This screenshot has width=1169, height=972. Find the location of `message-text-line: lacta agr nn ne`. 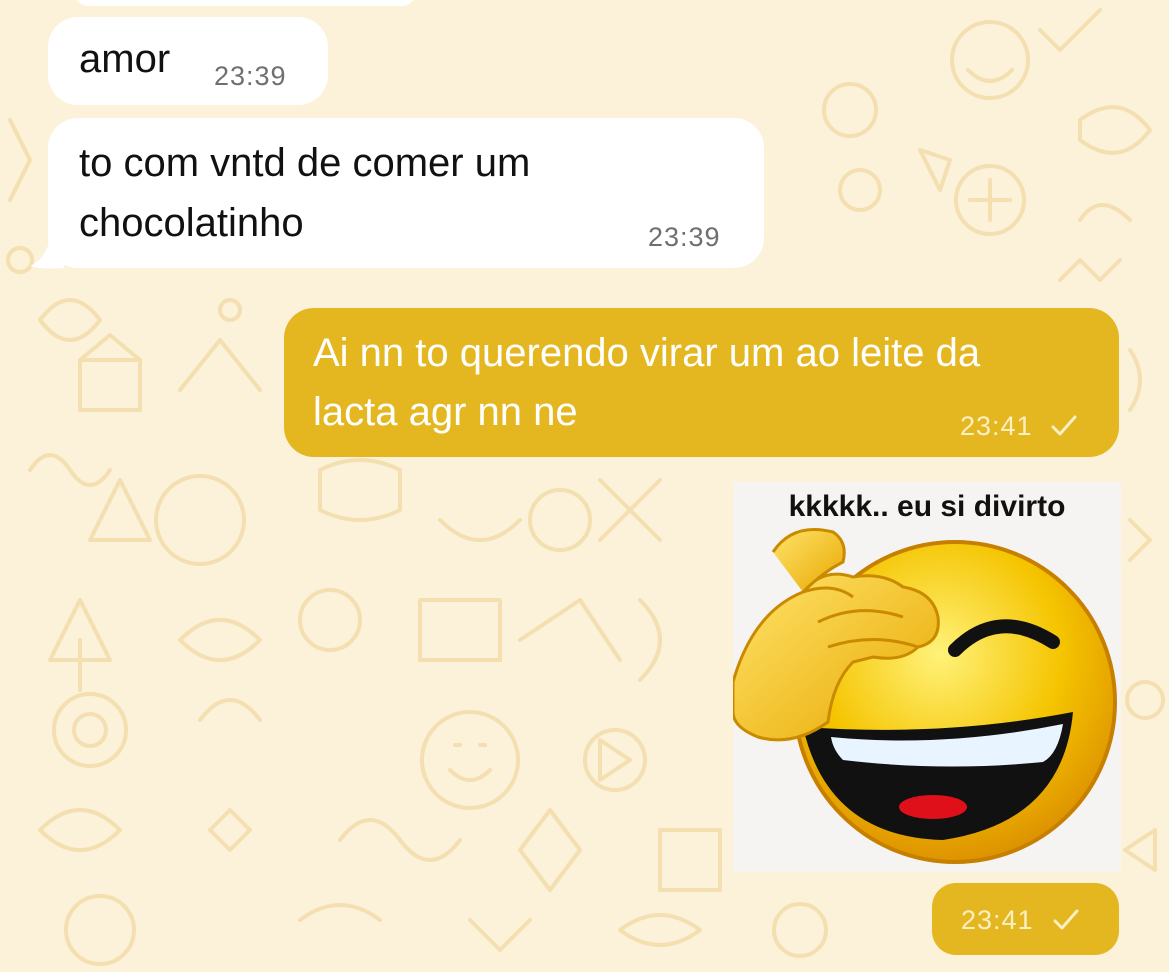

message-text-line: lacta agr nn ne is located at coordinates (445, 412).